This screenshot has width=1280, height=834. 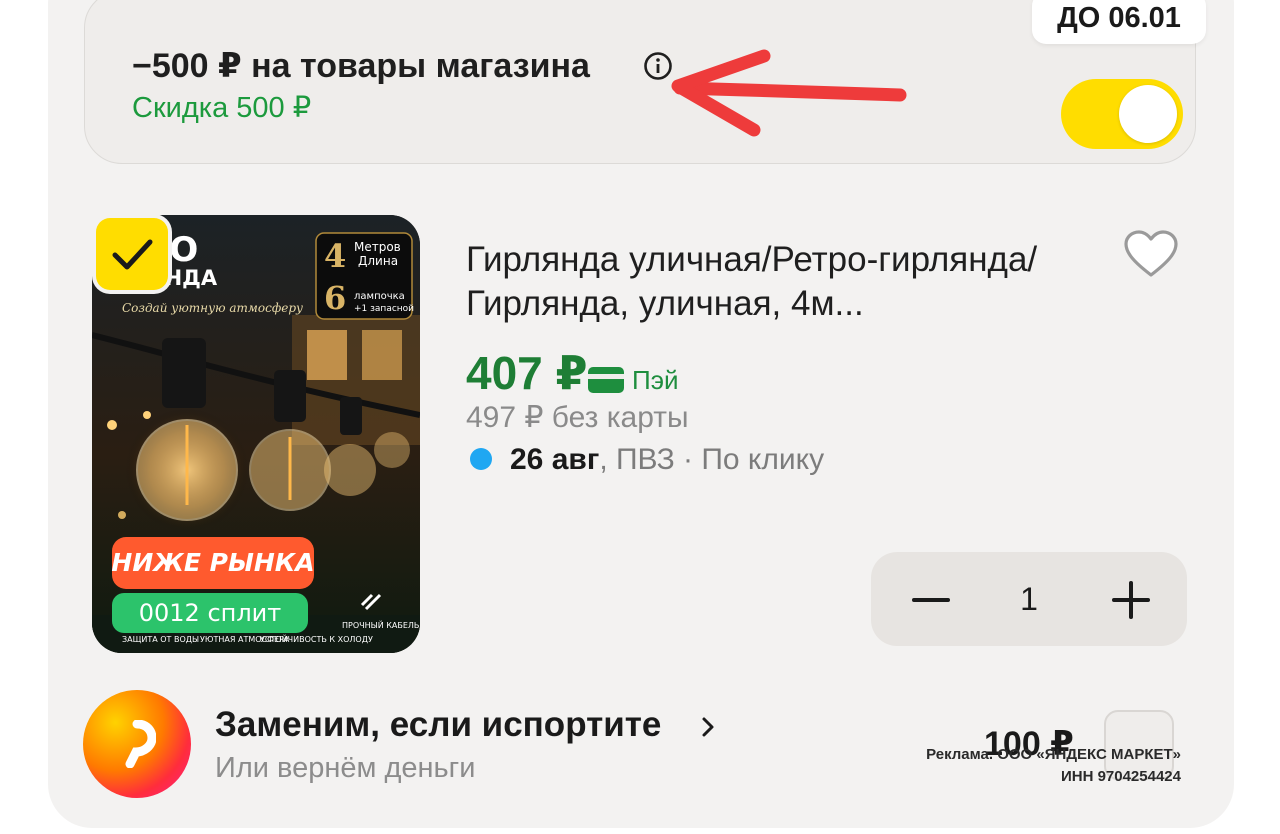 What do you see at coordinates (712, 459) in the screenshot?
I see `delivery-details: , ПВЗ · По клику` at bounding box center [712, 459].